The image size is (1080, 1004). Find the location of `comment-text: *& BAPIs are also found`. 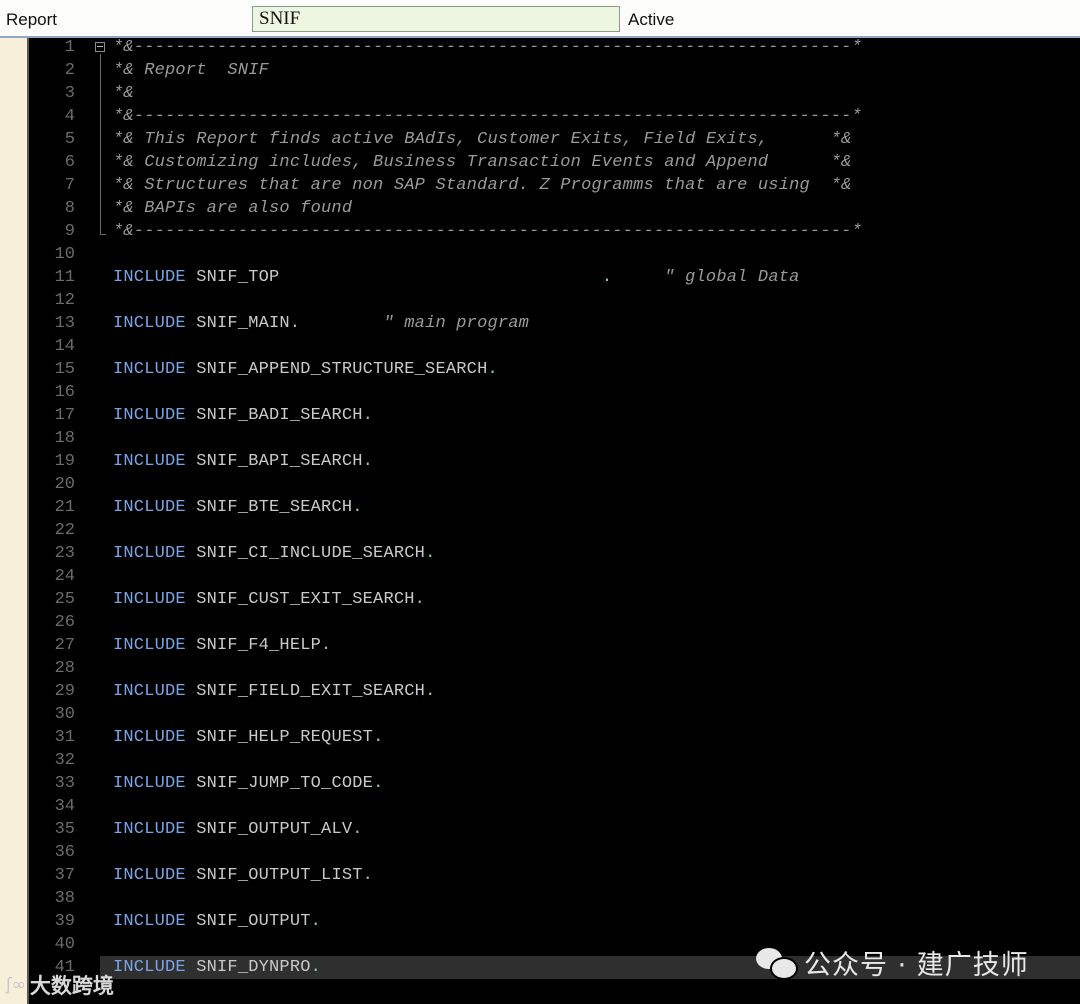

comment-text: *& BAPIs are also found is located at coordinates (233, 208).